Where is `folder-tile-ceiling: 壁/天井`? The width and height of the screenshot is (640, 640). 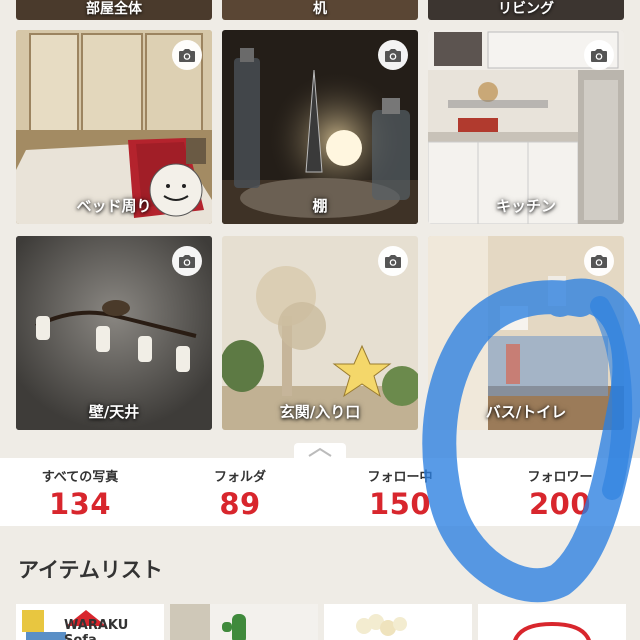
folder-tile-ceiling: 壁/天井 is located at coordinates (114, 333).